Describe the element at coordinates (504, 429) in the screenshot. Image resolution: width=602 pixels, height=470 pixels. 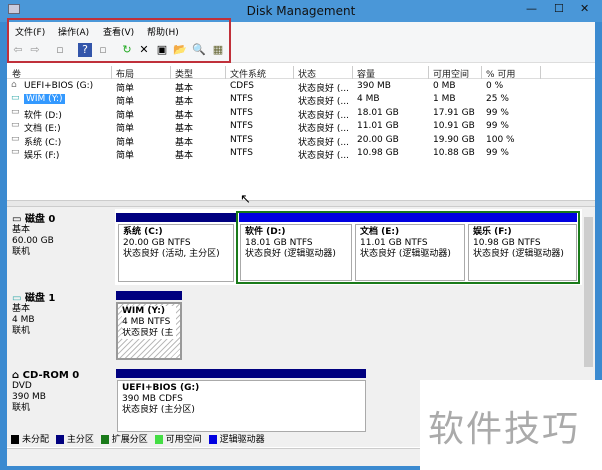
I see `watermark: 软件技巧` at that location.